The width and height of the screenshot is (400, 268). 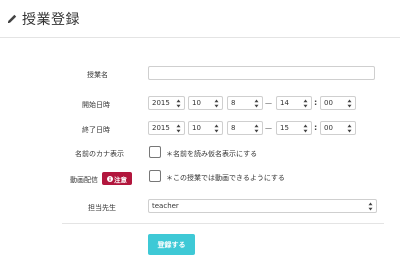 I want to click on kana-display-label: 名前のカナ表示, so click(x=99, y=154).